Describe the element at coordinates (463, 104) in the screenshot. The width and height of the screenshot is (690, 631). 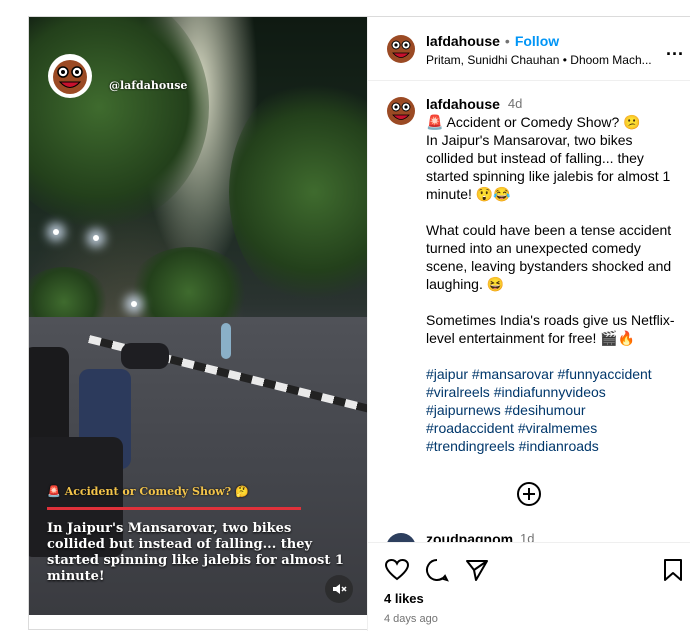
I see `caption-username: lafdahouse` at that location.